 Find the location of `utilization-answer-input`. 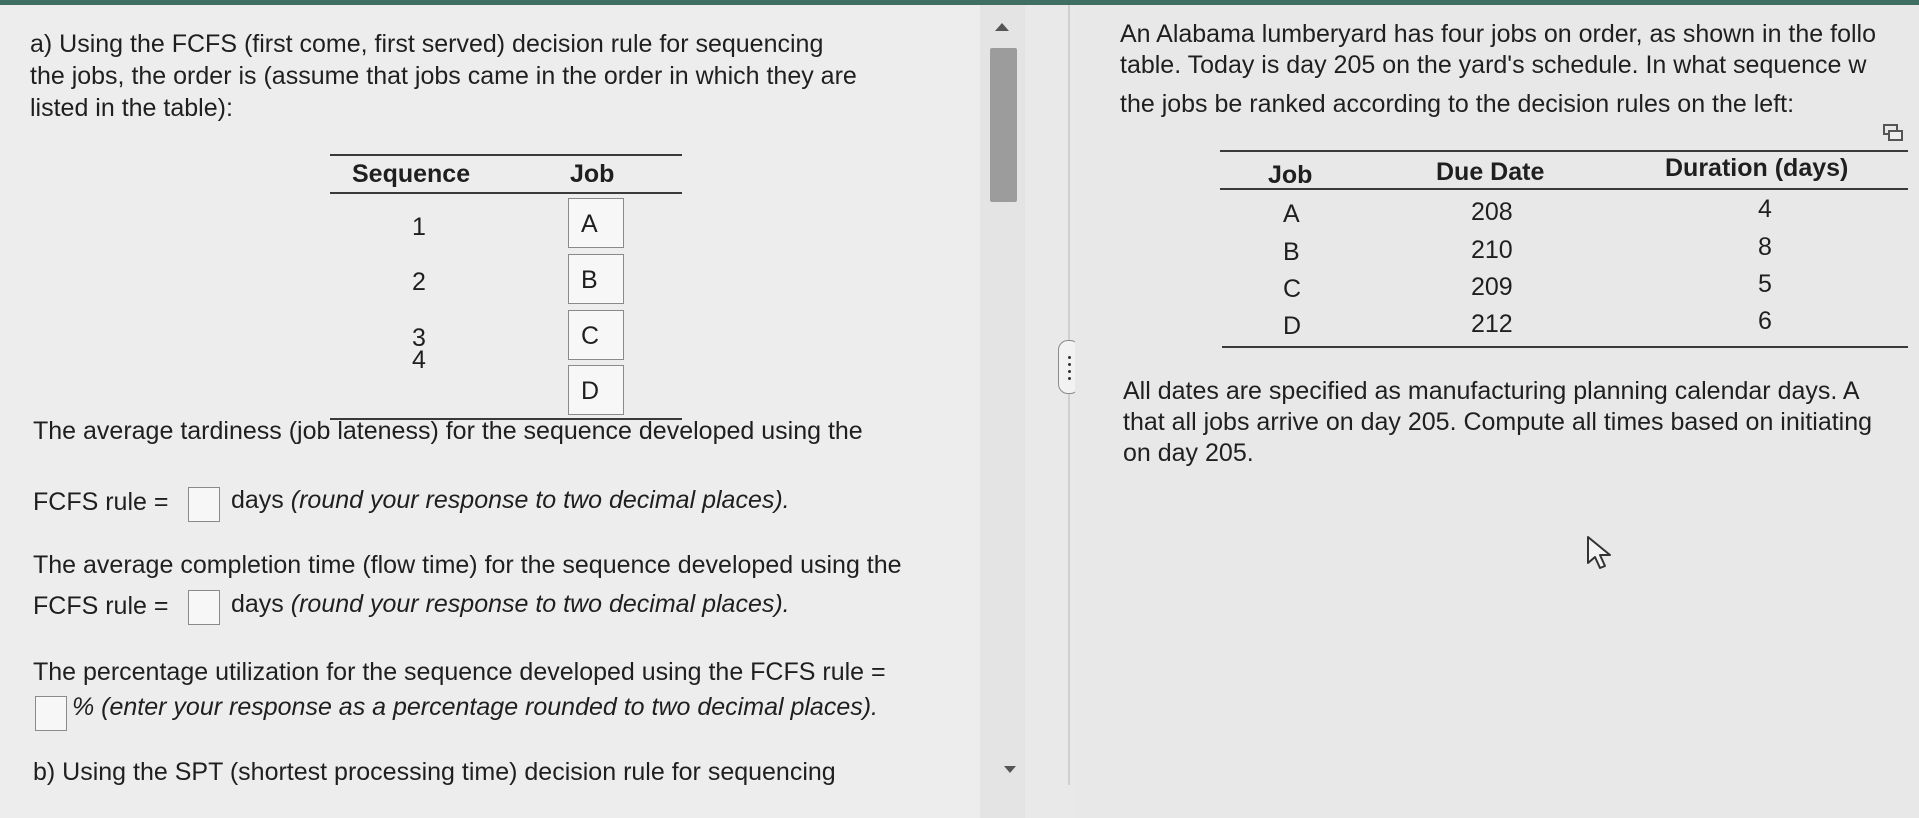

utilization-answer-input is located at coordinates (51, 713).